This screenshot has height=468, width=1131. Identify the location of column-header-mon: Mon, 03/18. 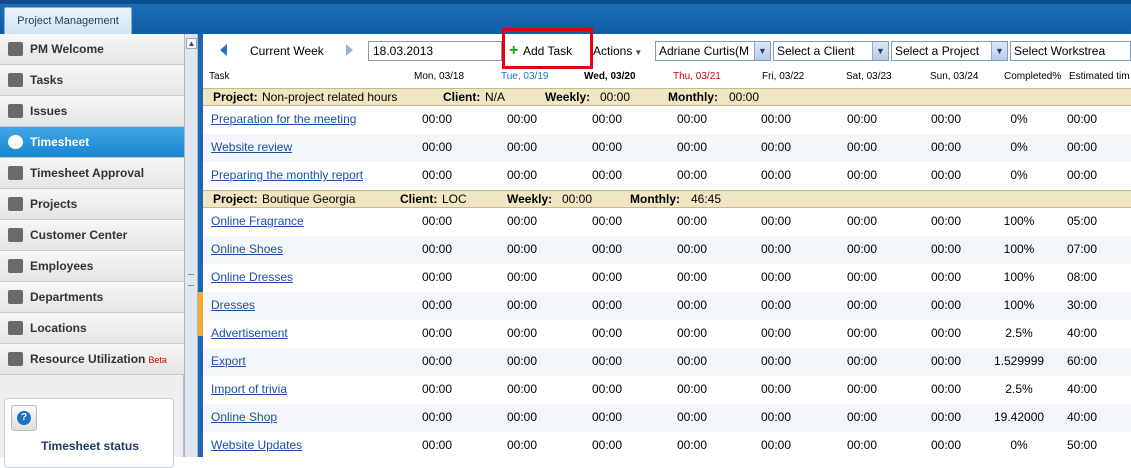
(439, 76).